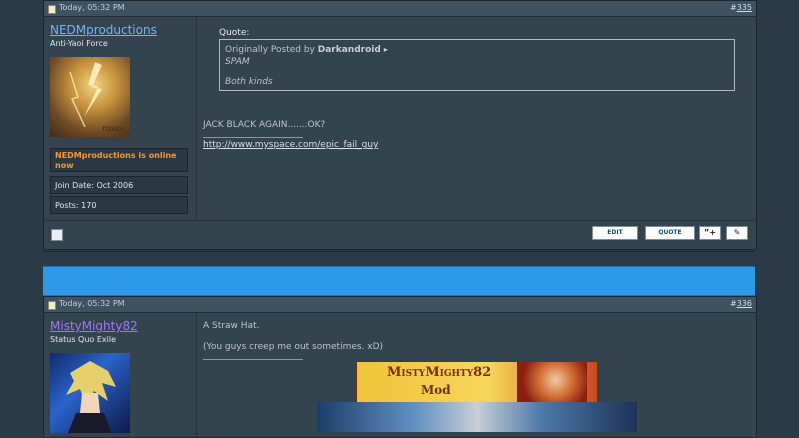 This screenshot has width=799, height=438. What do you see at coordinates (79, 43) in the screenshot?
I see `user-title: Anti-Yaoi Force` at bounding box center [79, 43].